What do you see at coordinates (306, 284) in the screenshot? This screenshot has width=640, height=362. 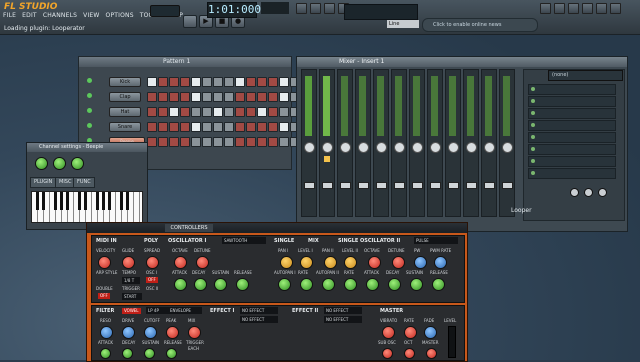 I see `autopan1-rate-knob` at bounding box center [306, 284].